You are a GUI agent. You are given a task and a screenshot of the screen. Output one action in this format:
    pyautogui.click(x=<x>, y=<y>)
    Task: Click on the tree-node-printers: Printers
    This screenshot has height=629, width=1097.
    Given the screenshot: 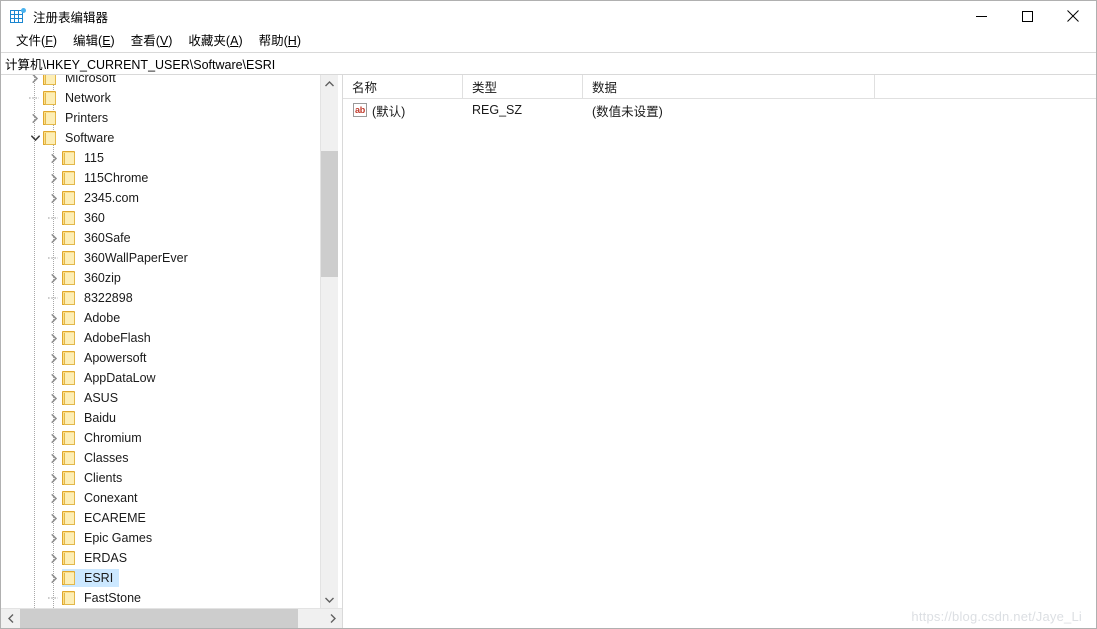 What is the action you would take?
    pyautogui.click(x=158, y=118)
    